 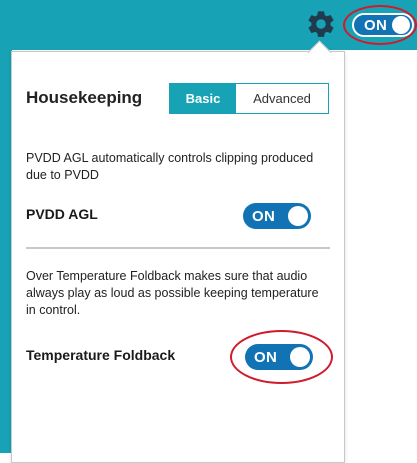 What do you see at coordinates (282, 98) in the screenshot?
I see `tab-advanced: Advanced` at bounding box center [282, 98].